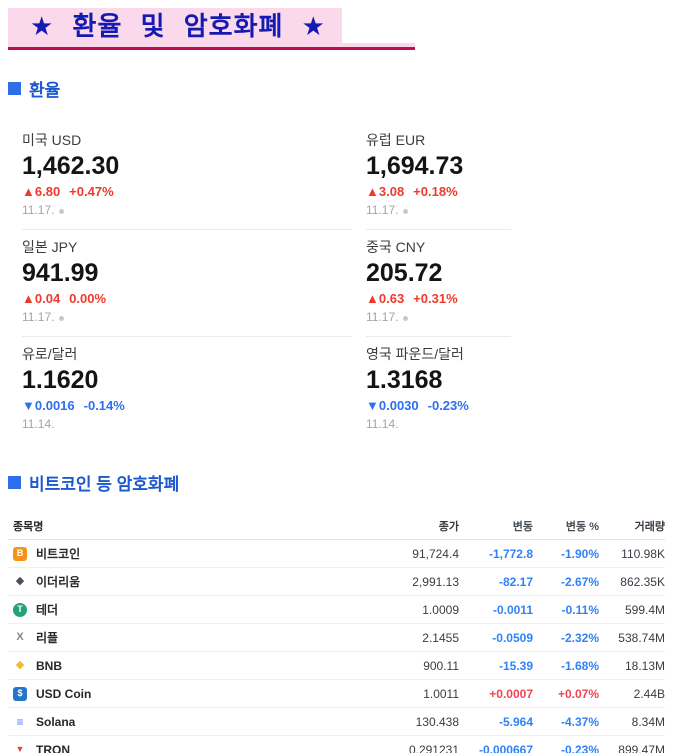  Describe the element at coordinates (512, 609) in the screenshot. I see `crypto-change: -0.0011` at that location.